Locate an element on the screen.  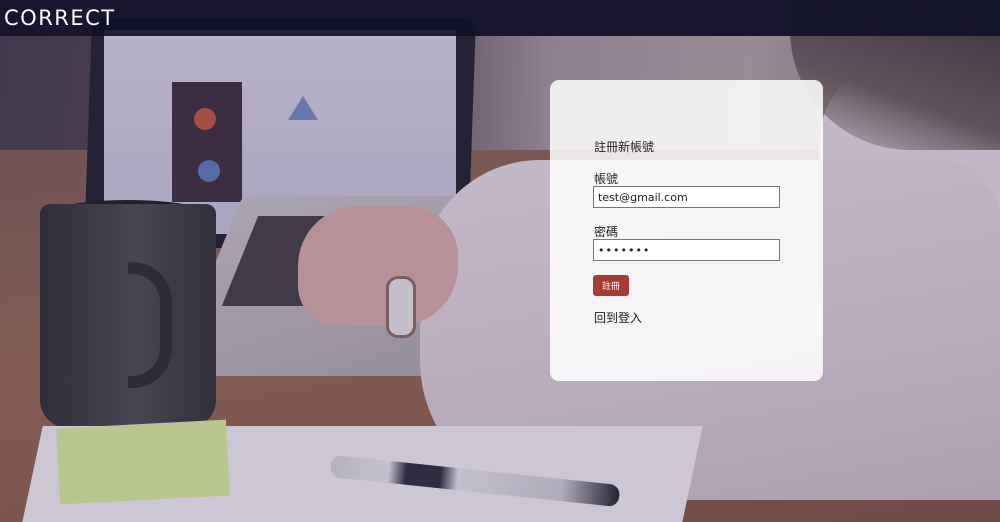
register-title: 註冊新帳號 is located at coordinates (624, 147).